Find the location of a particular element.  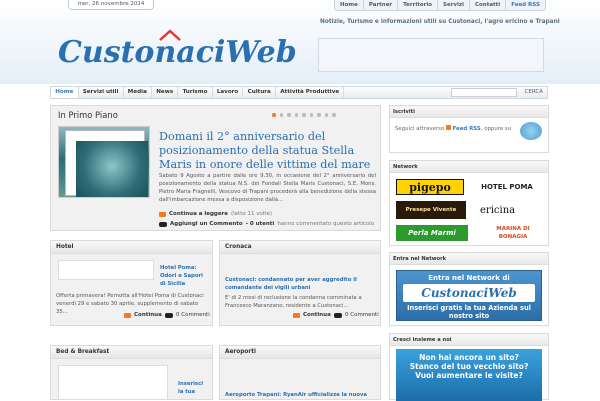

cronaca-comments-link: 0 Commenti is located at coordinates (356, 315).